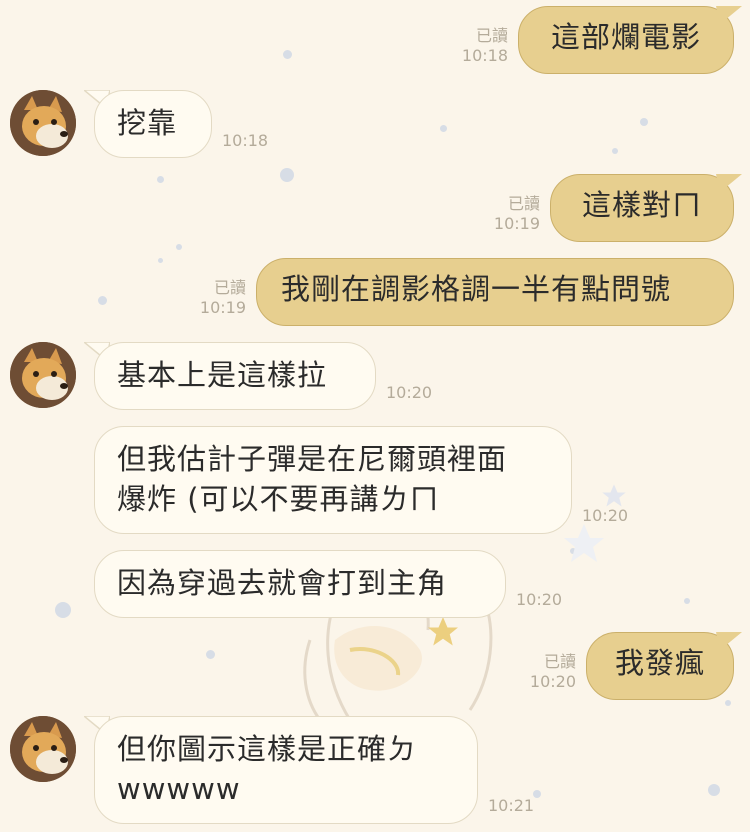 This screenshot has width=750, height=832. What do you see at coordinates (222, 375) in the screenshot?
I see `message-text: 基本上是這樣拉` at bounding box center [222, 375].